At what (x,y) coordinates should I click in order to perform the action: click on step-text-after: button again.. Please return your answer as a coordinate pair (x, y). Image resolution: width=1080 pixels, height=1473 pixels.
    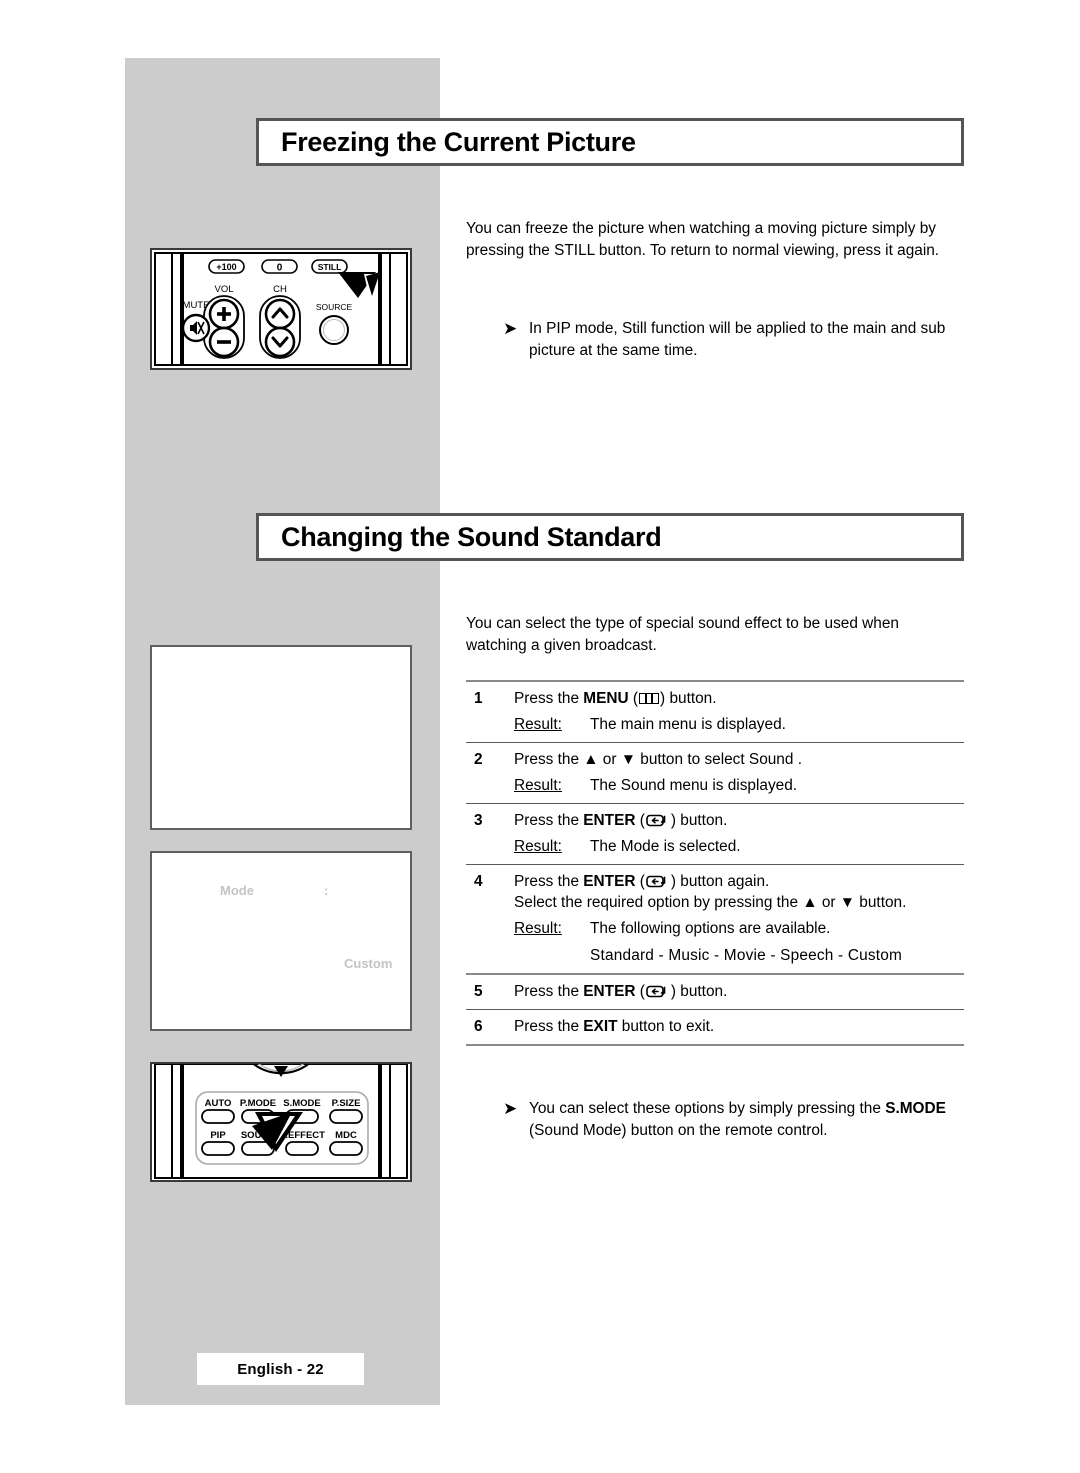
    Looking at the image, I should click on (723, 881).